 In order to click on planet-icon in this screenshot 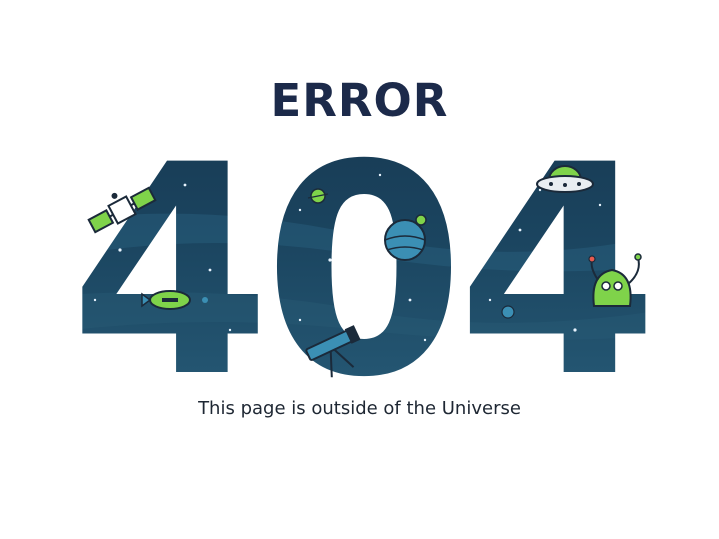, I will do `click(508, 312)`.